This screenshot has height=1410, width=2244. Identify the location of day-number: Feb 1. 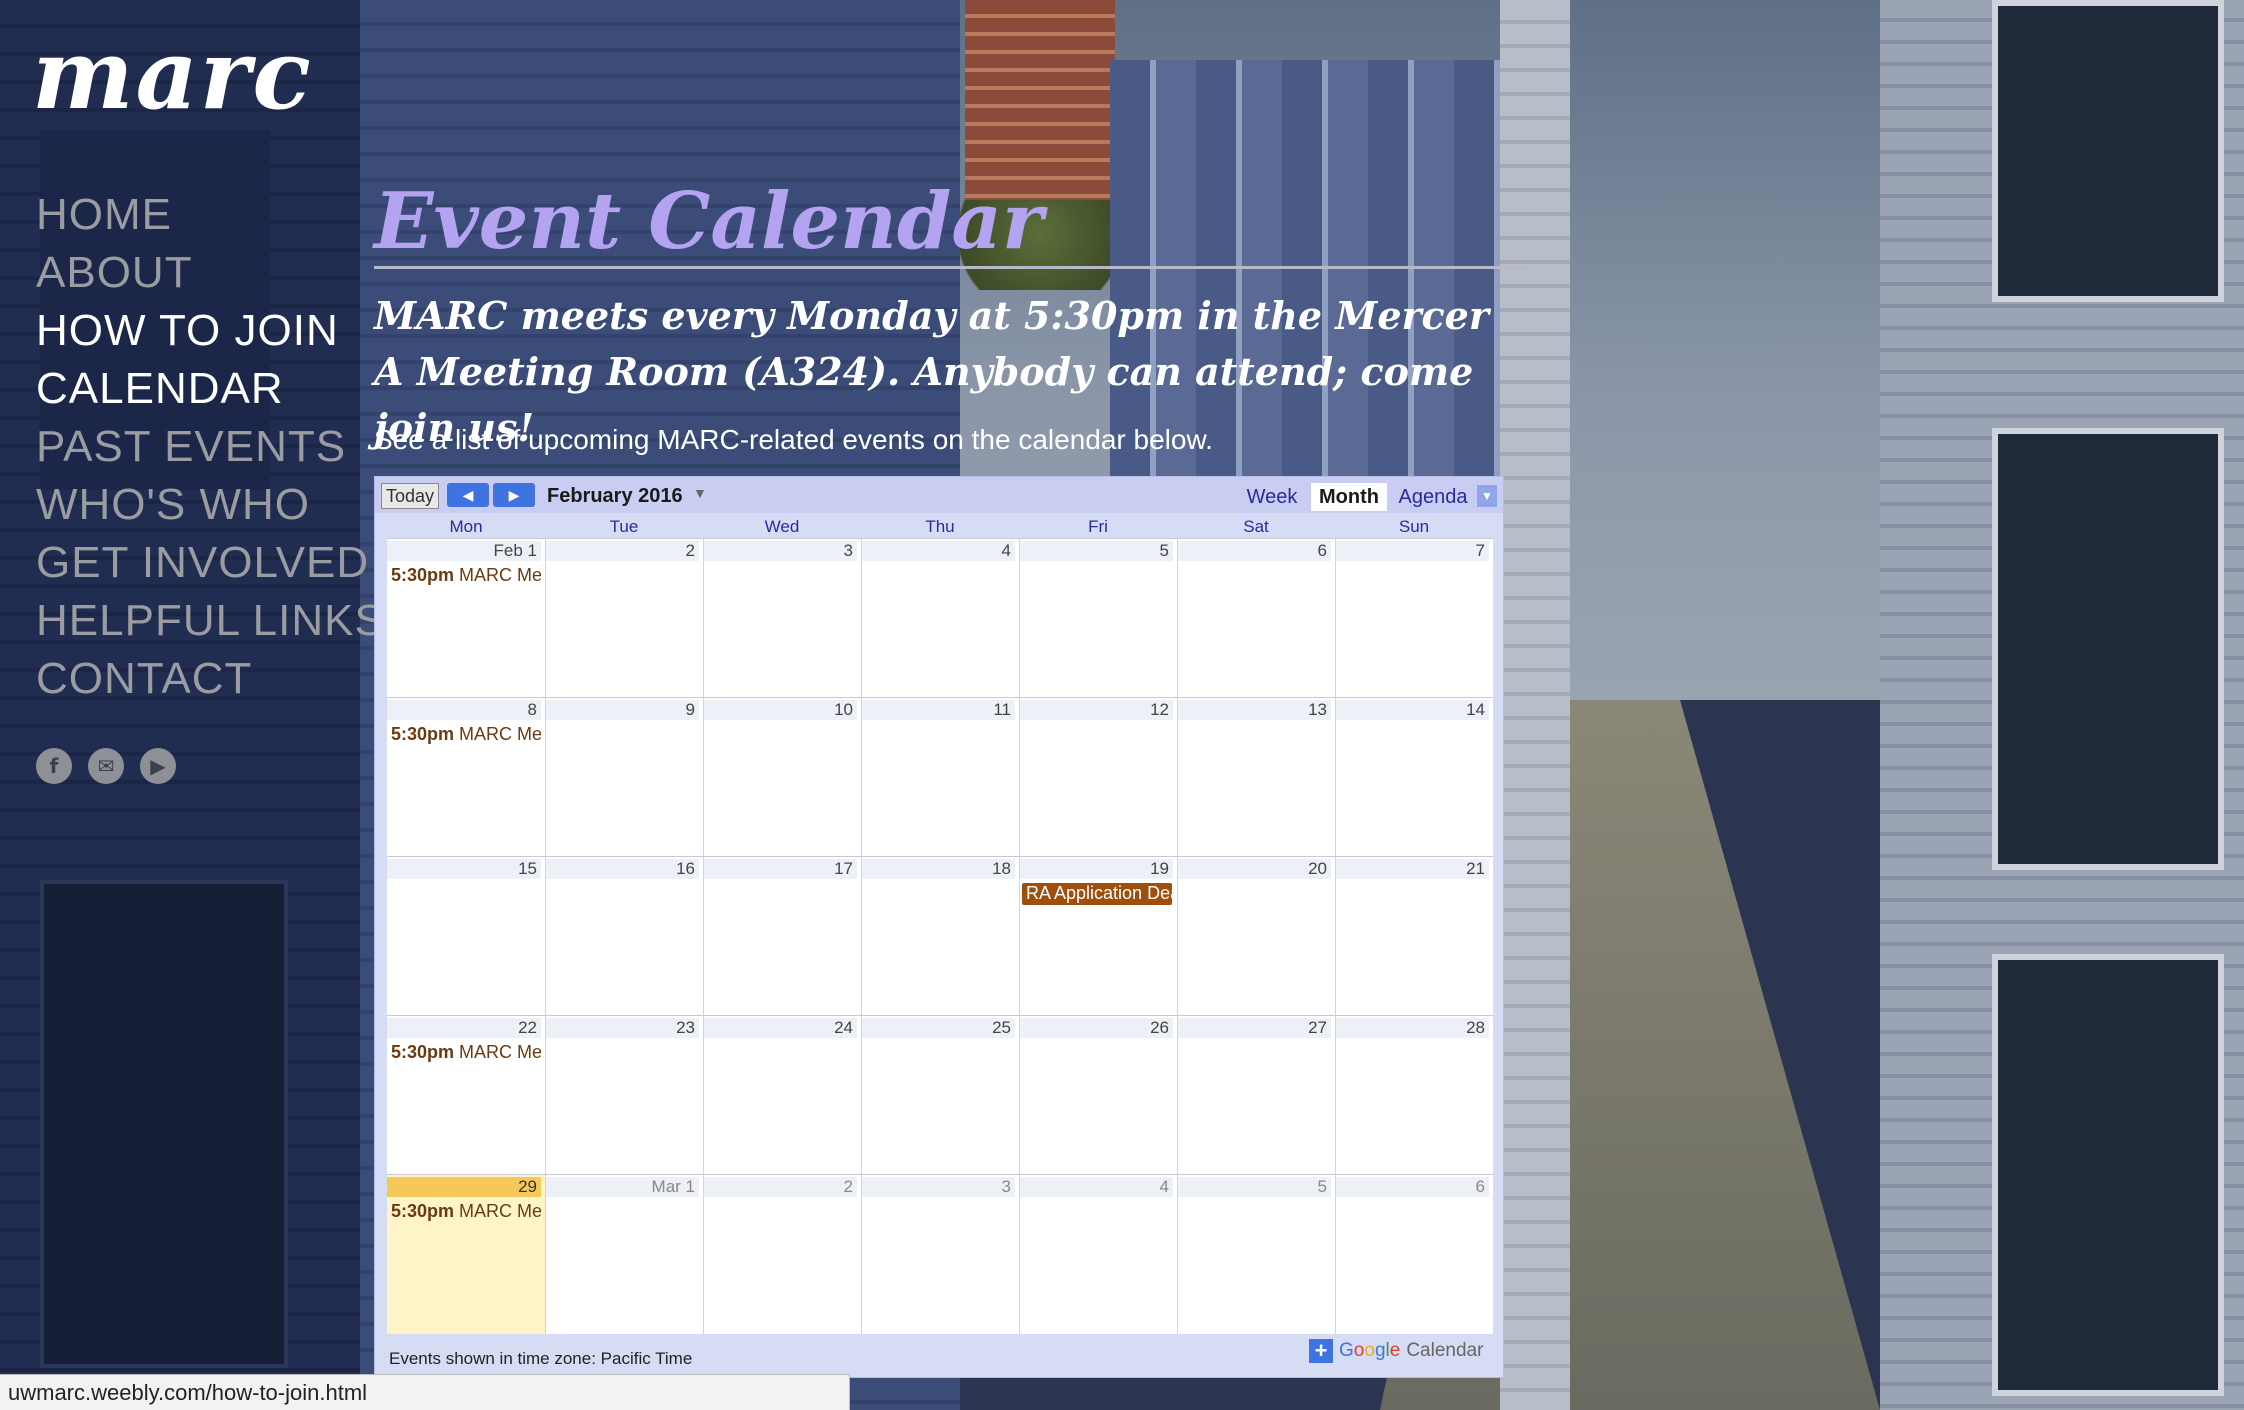
(464, 551).